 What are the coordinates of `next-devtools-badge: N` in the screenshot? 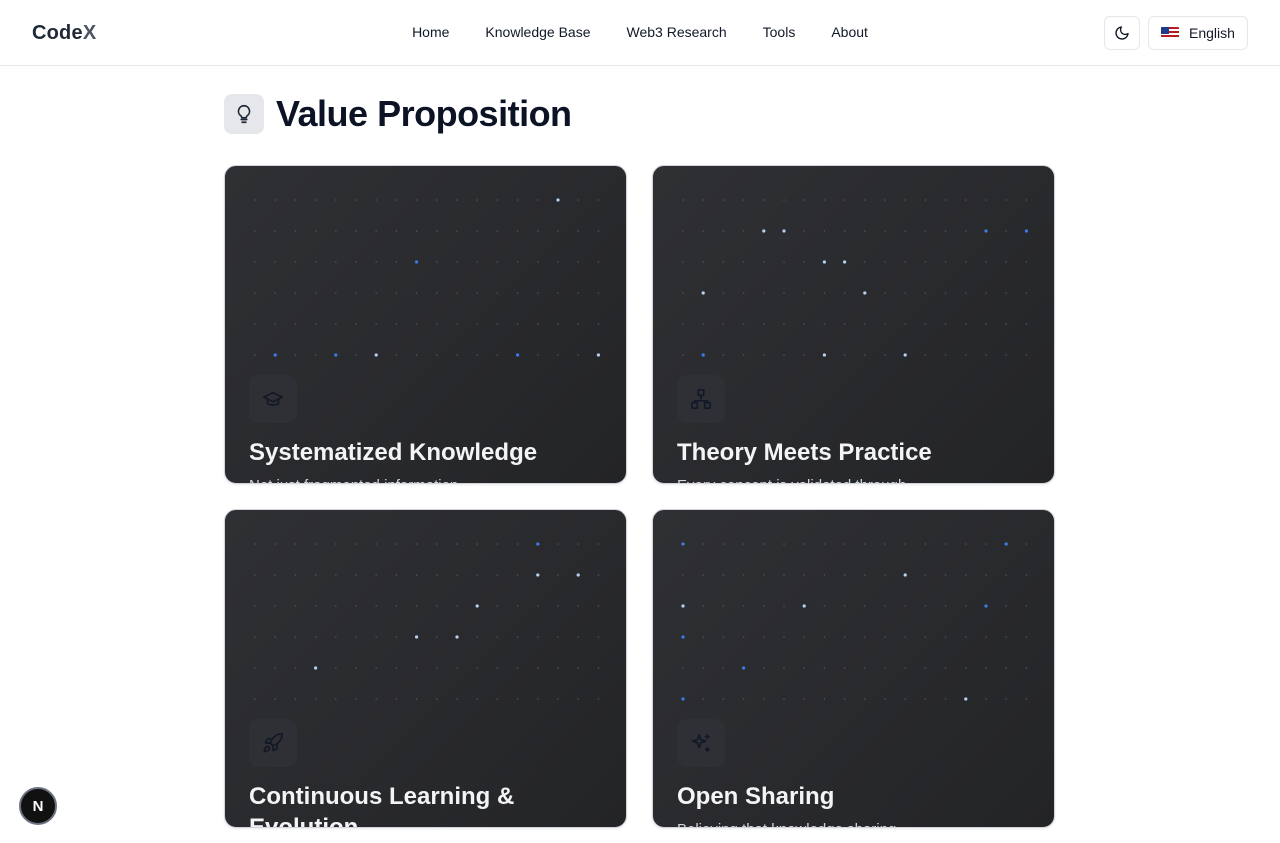 It's located at (38, 806).